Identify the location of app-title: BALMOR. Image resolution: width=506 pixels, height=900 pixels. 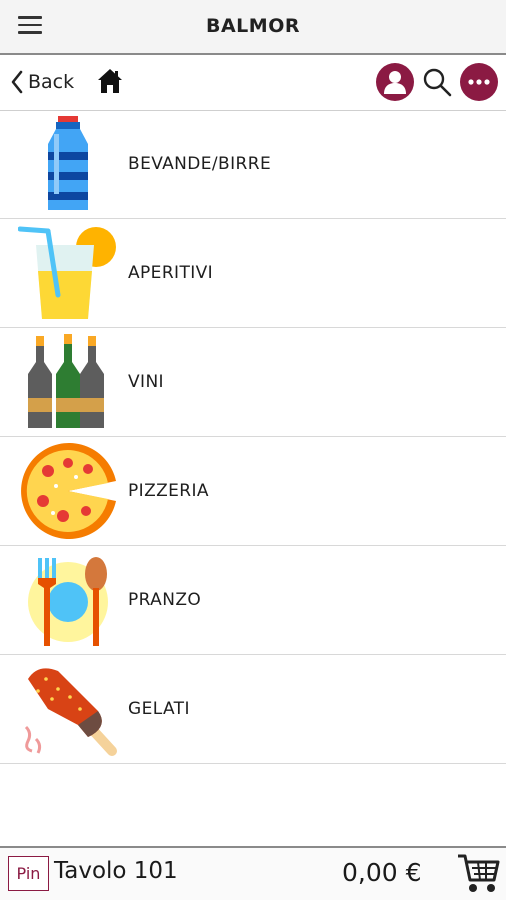
(253, 26).